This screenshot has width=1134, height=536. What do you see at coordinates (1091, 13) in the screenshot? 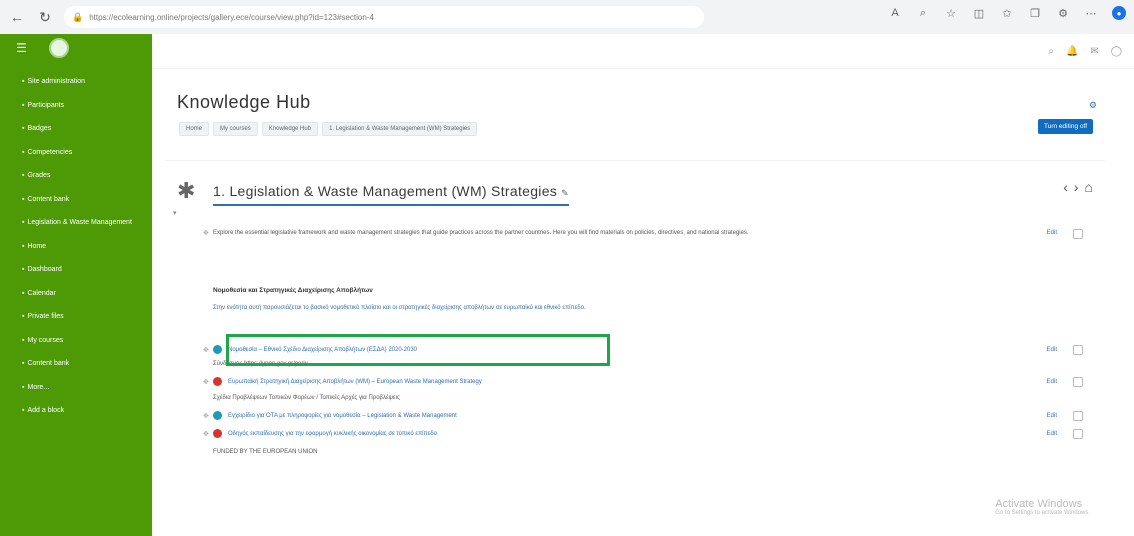
I see `menu-icon: ⋯` at bounding box center [1091, 13].